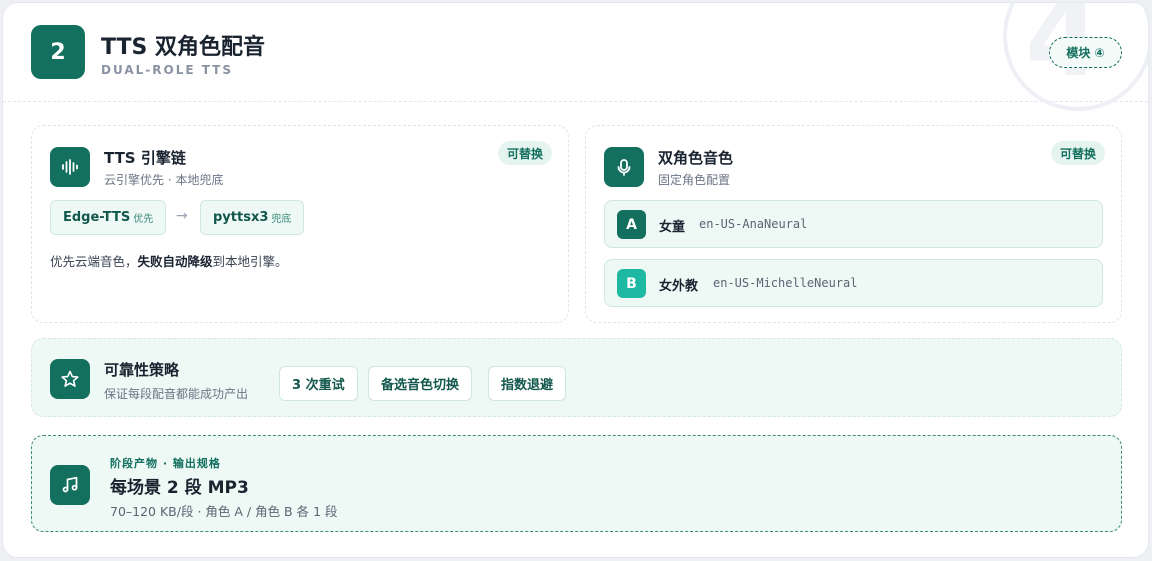 This screenshot has height=561, width=1152. Describe the element at coordinates (70, 167) in the screenshot. I see `waveform-icon` at that location.